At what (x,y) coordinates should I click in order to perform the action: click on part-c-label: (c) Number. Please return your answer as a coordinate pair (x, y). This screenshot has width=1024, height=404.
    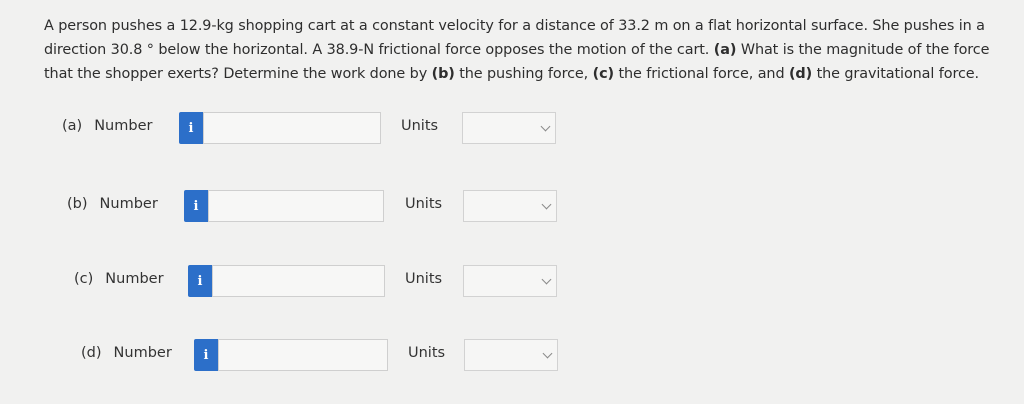
    Looking at the image, I should click on (119, 279).